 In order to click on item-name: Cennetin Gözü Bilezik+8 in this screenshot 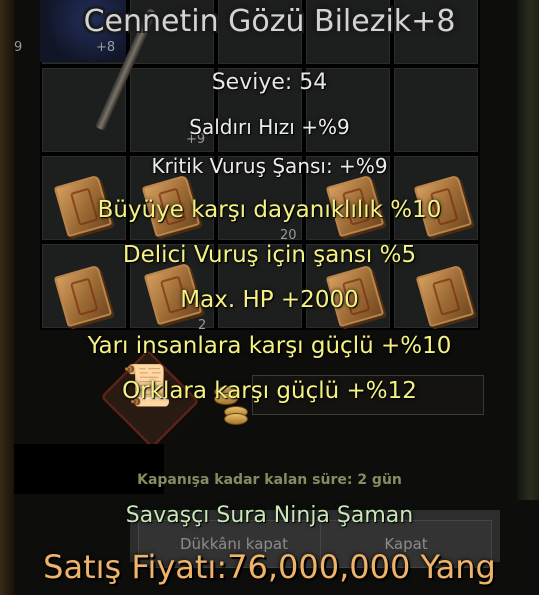, I will do `click(269, 21)`.